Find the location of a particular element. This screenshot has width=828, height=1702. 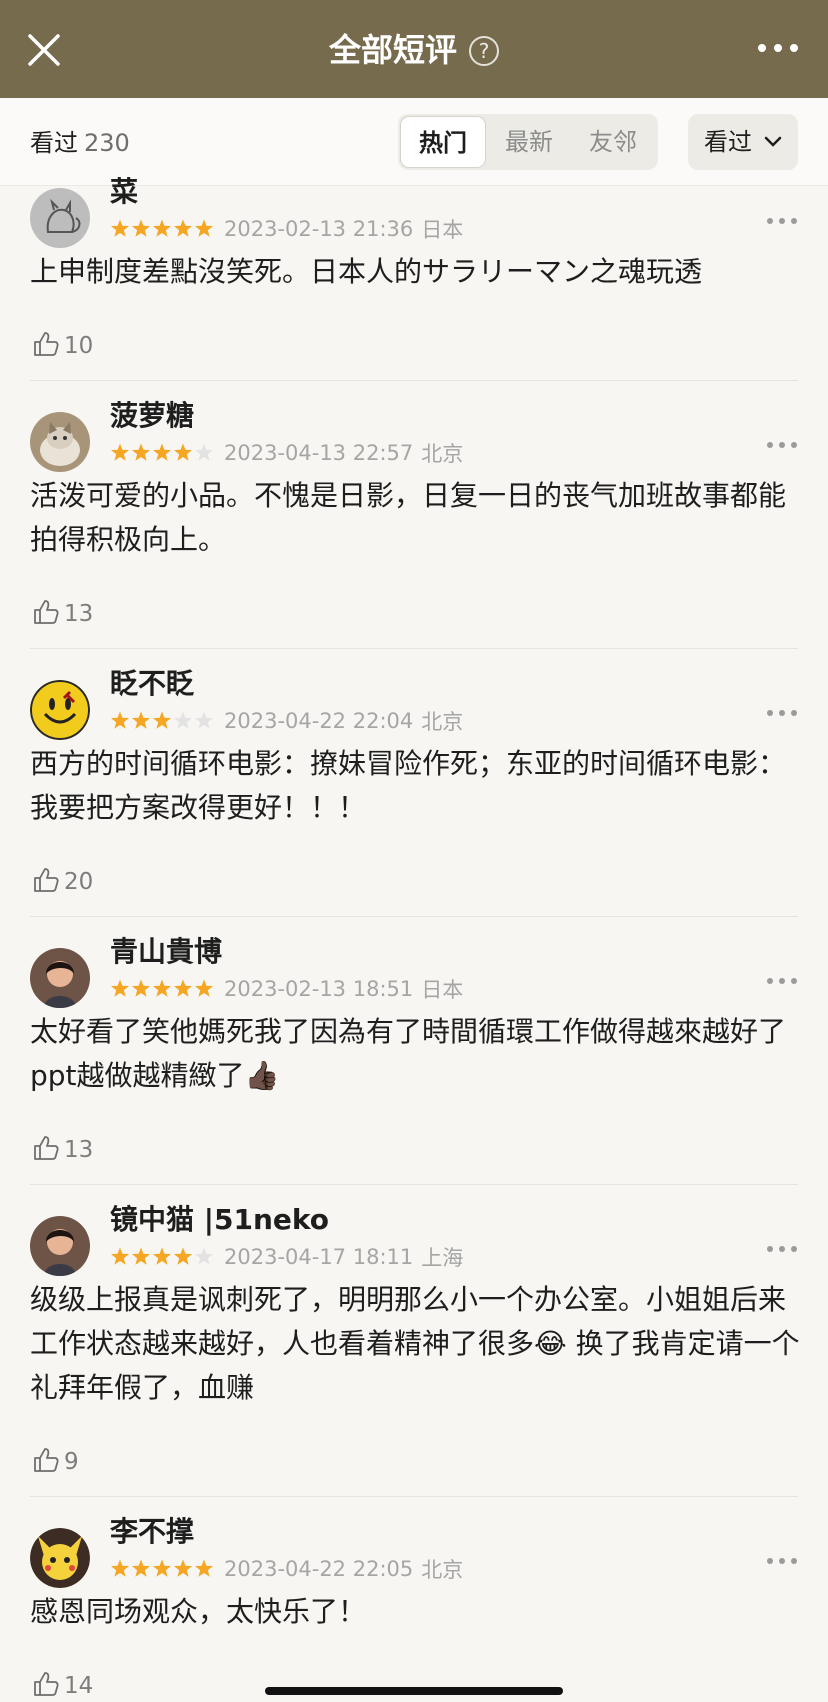

review-meta: 2023-02-13 21:36 日本 is located at coordinates (286, 228).